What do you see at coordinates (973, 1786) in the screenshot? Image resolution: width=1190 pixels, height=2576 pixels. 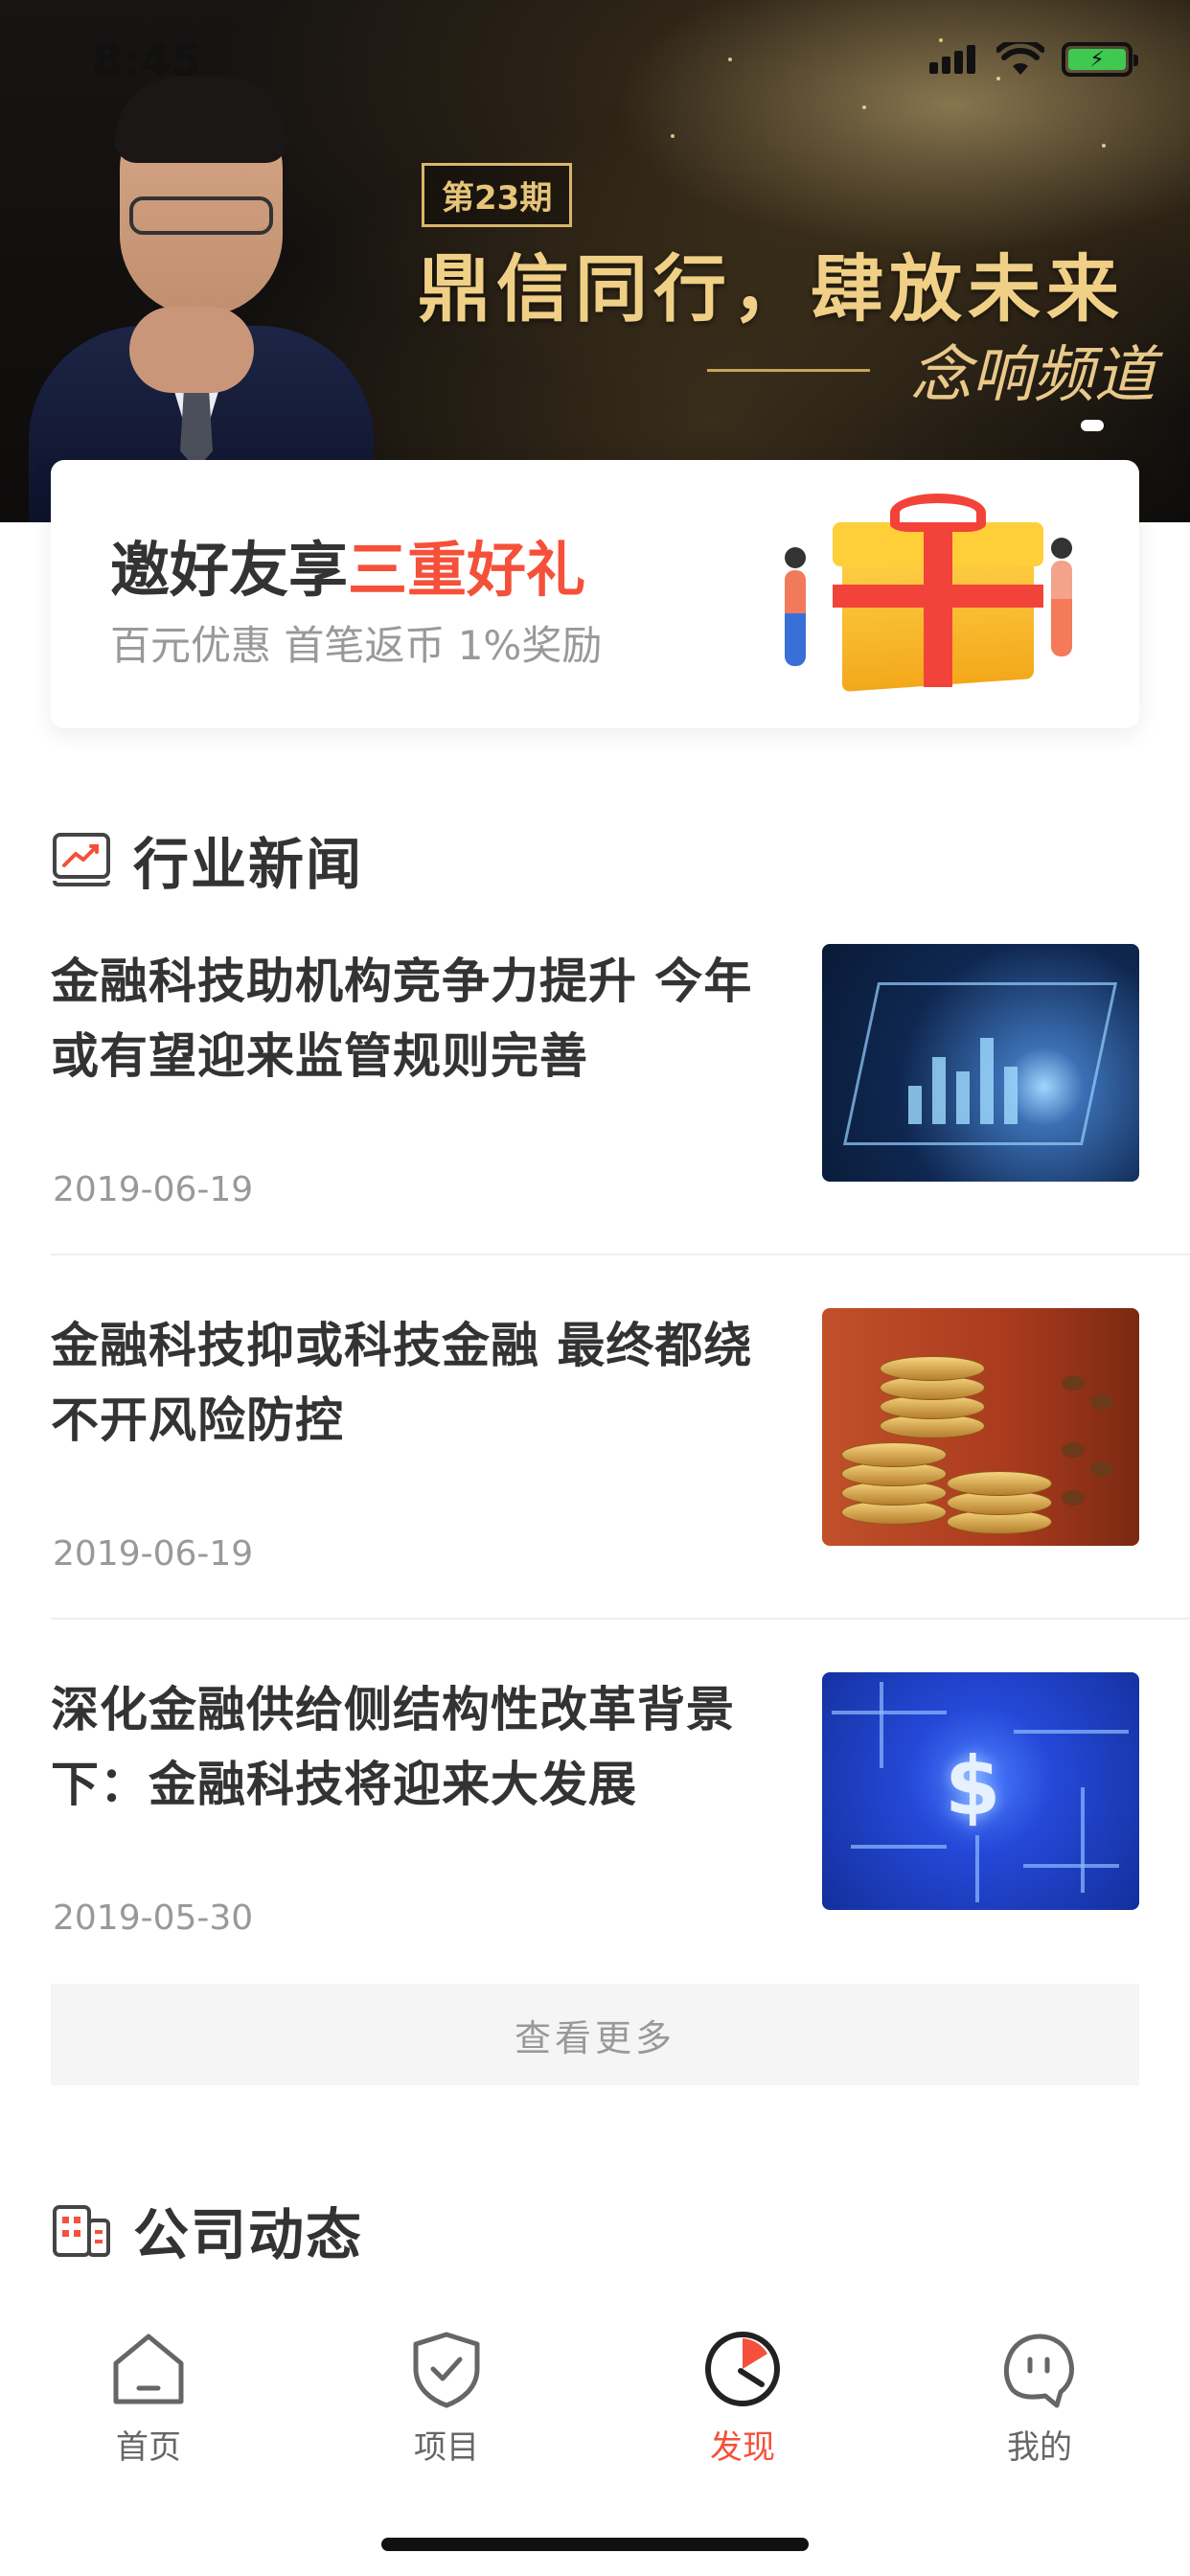 I see `dollar-icon: $` at bounding box center [973, 1786].